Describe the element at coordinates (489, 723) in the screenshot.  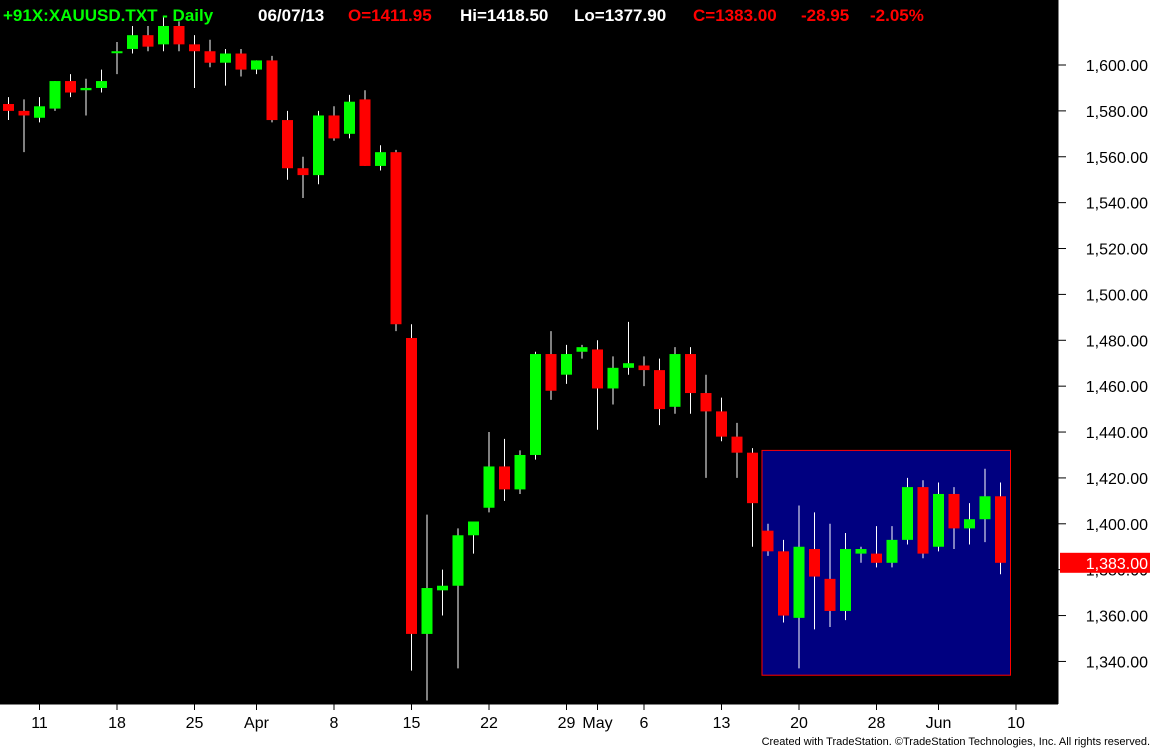
I see `x-tick-label: 22` at that location.